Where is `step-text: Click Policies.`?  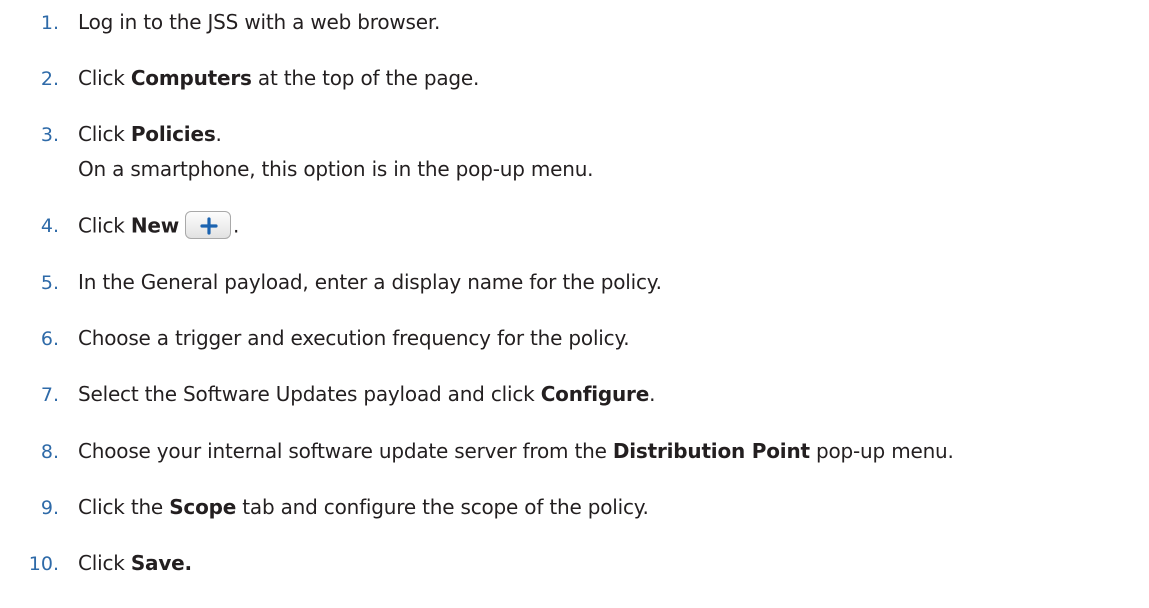
step-text: Click Policies. is located at coordinates (150, 134).